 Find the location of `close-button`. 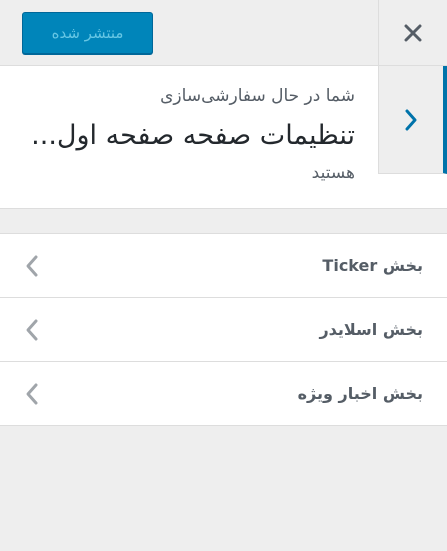

close-button is located at coordinates (412, 33).